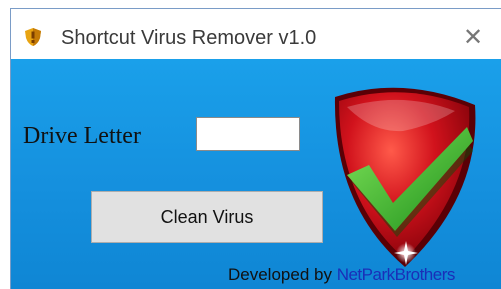  I want to click on shield-icon, so click(33, 37).